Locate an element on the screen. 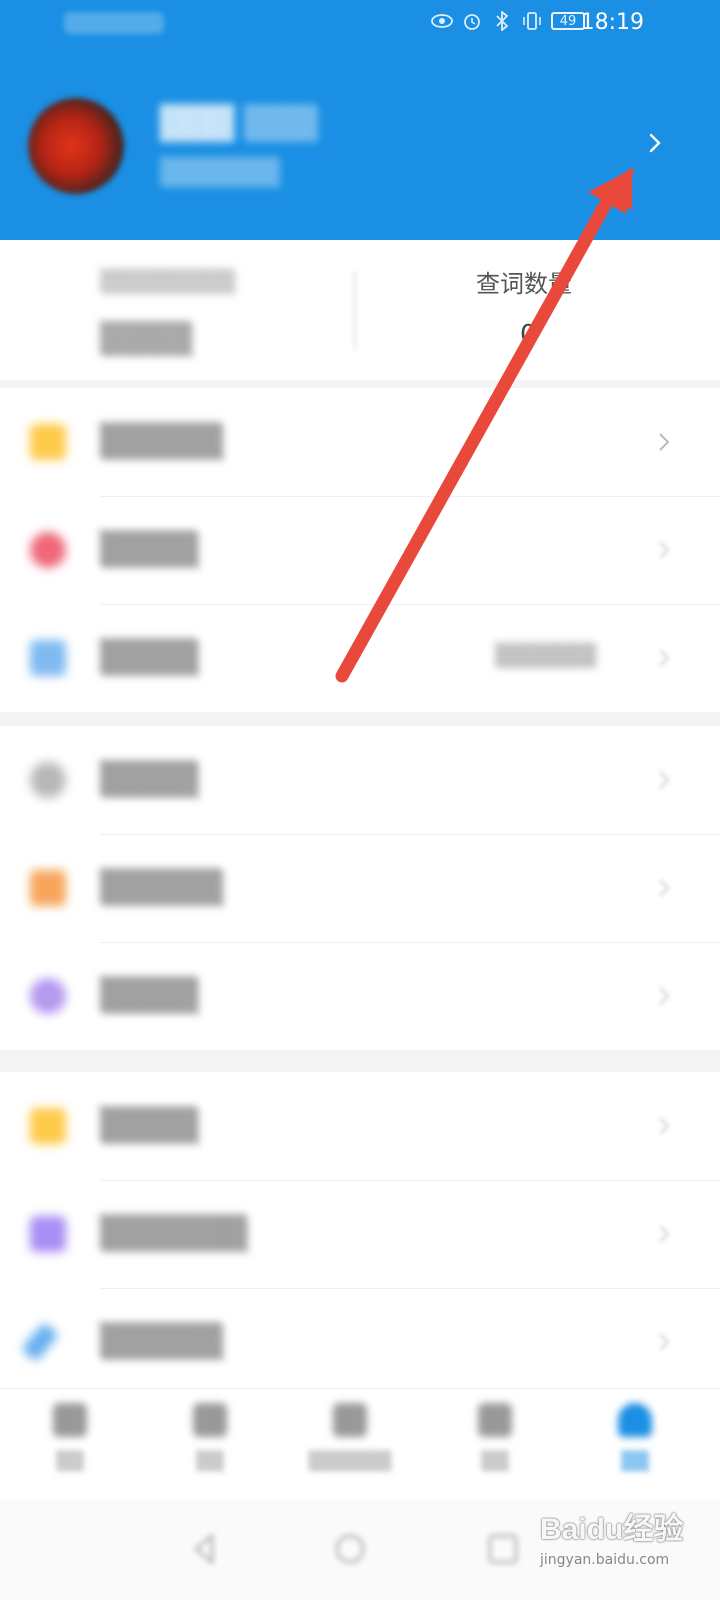 The height and width of the screenshot is (1600, 720). user-icon is located at coordinates (635, 1420).